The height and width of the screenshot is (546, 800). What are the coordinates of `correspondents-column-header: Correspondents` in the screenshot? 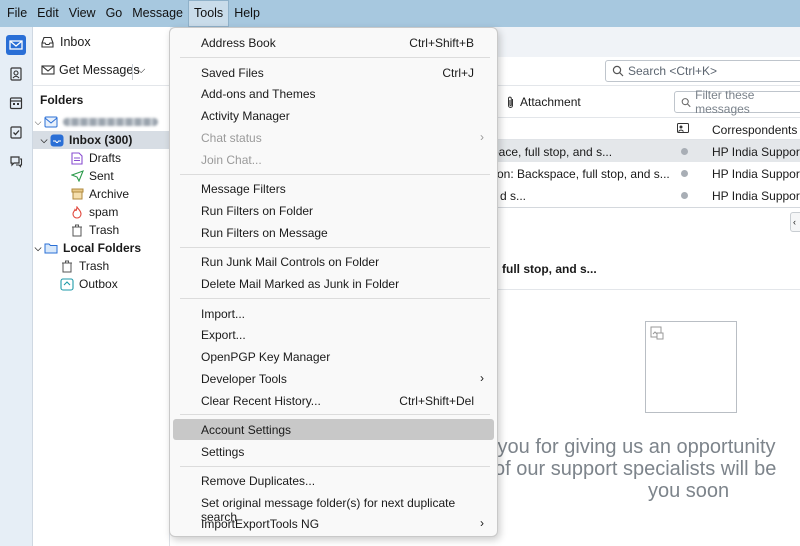 It's located at (754, 130).